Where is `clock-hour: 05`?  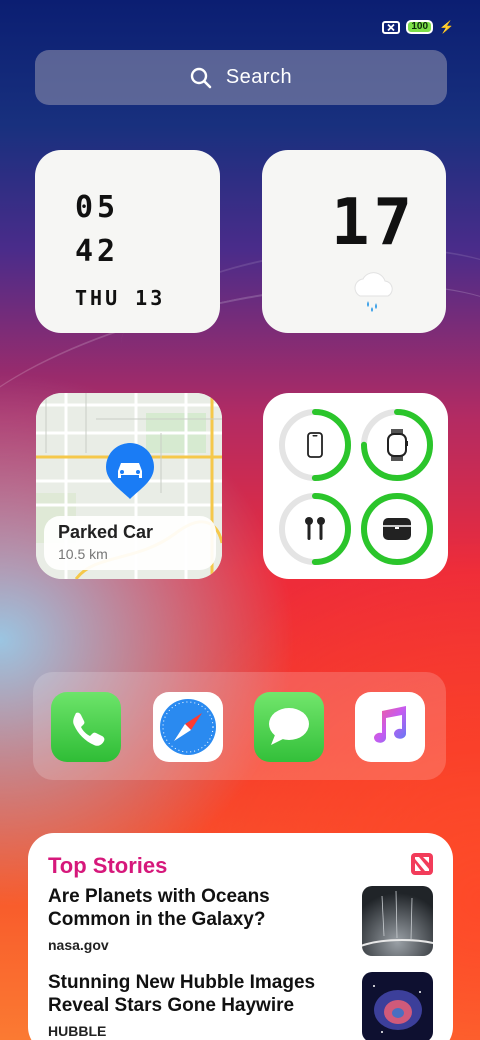
clock-hour: 05 is located at coordinates (97, 207).